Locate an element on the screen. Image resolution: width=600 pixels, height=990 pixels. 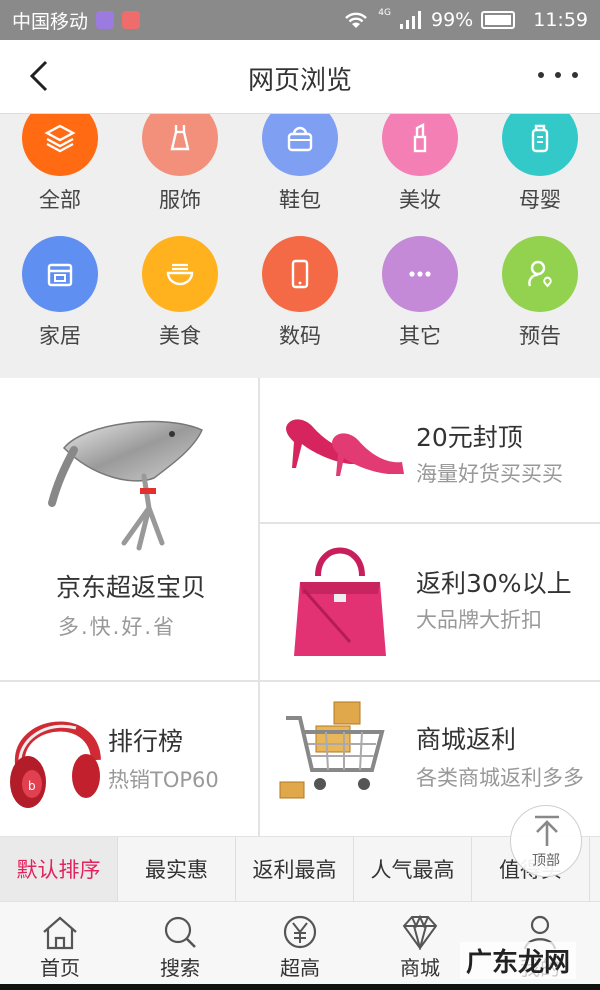
promo-rebate-30: 返利30%以上 大品牌大折扣 is located at coordinates (430, 602).